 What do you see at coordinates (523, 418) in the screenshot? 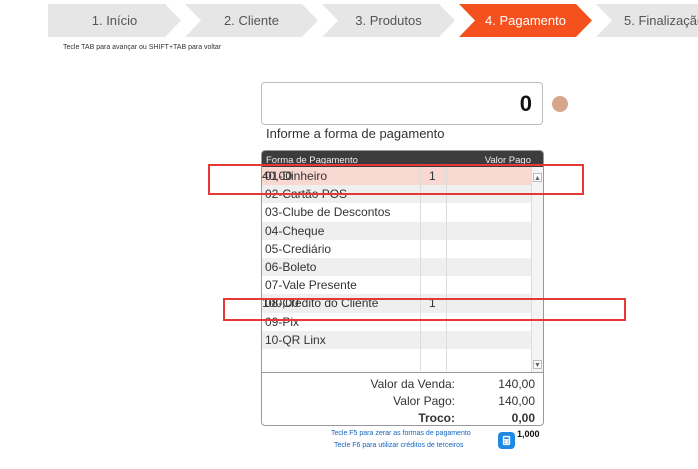
I see `change-value: 0,00` at bounding box center [523, 418].